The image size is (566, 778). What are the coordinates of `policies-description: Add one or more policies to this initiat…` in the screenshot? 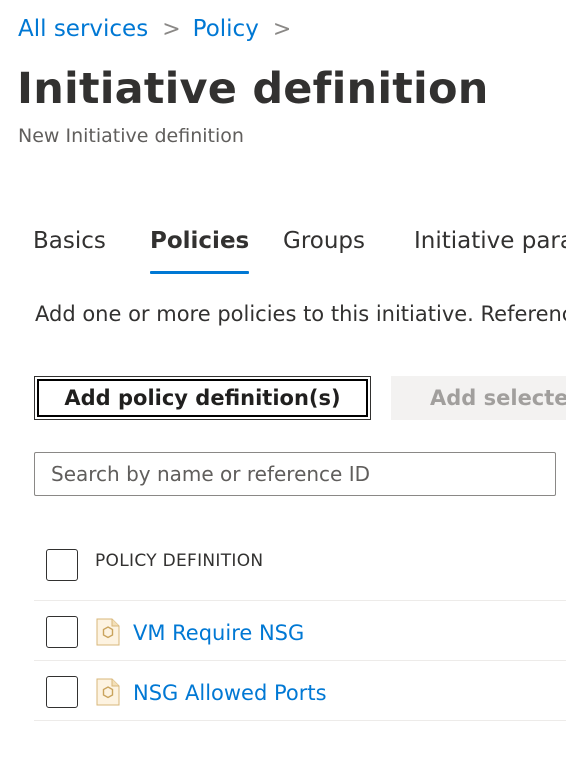 It's located at (300, 314).